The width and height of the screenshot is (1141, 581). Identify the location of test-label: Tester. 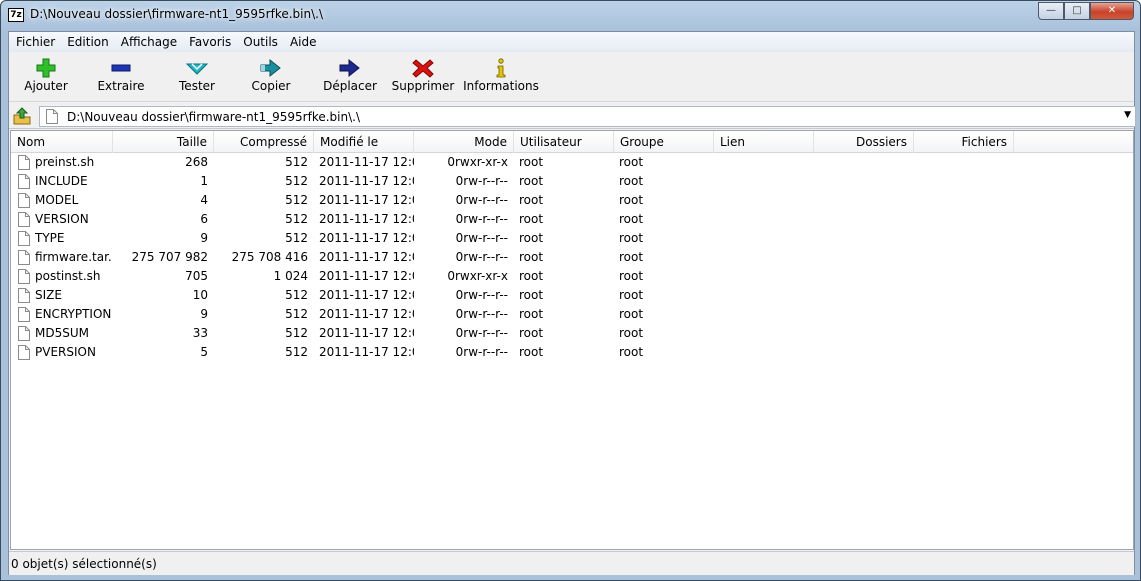
(197, 86).